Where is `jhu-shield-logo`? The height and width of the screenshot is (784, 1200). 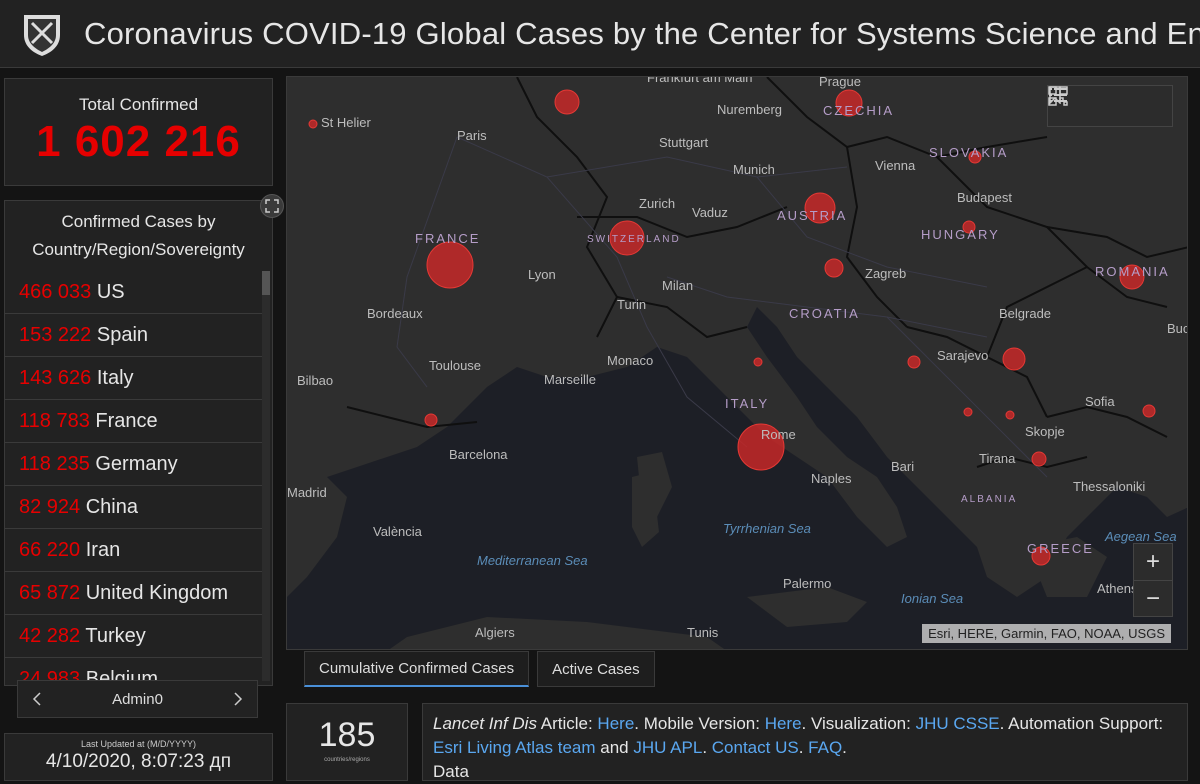
jhu-shield-logo is located at coordinates (42, 35).